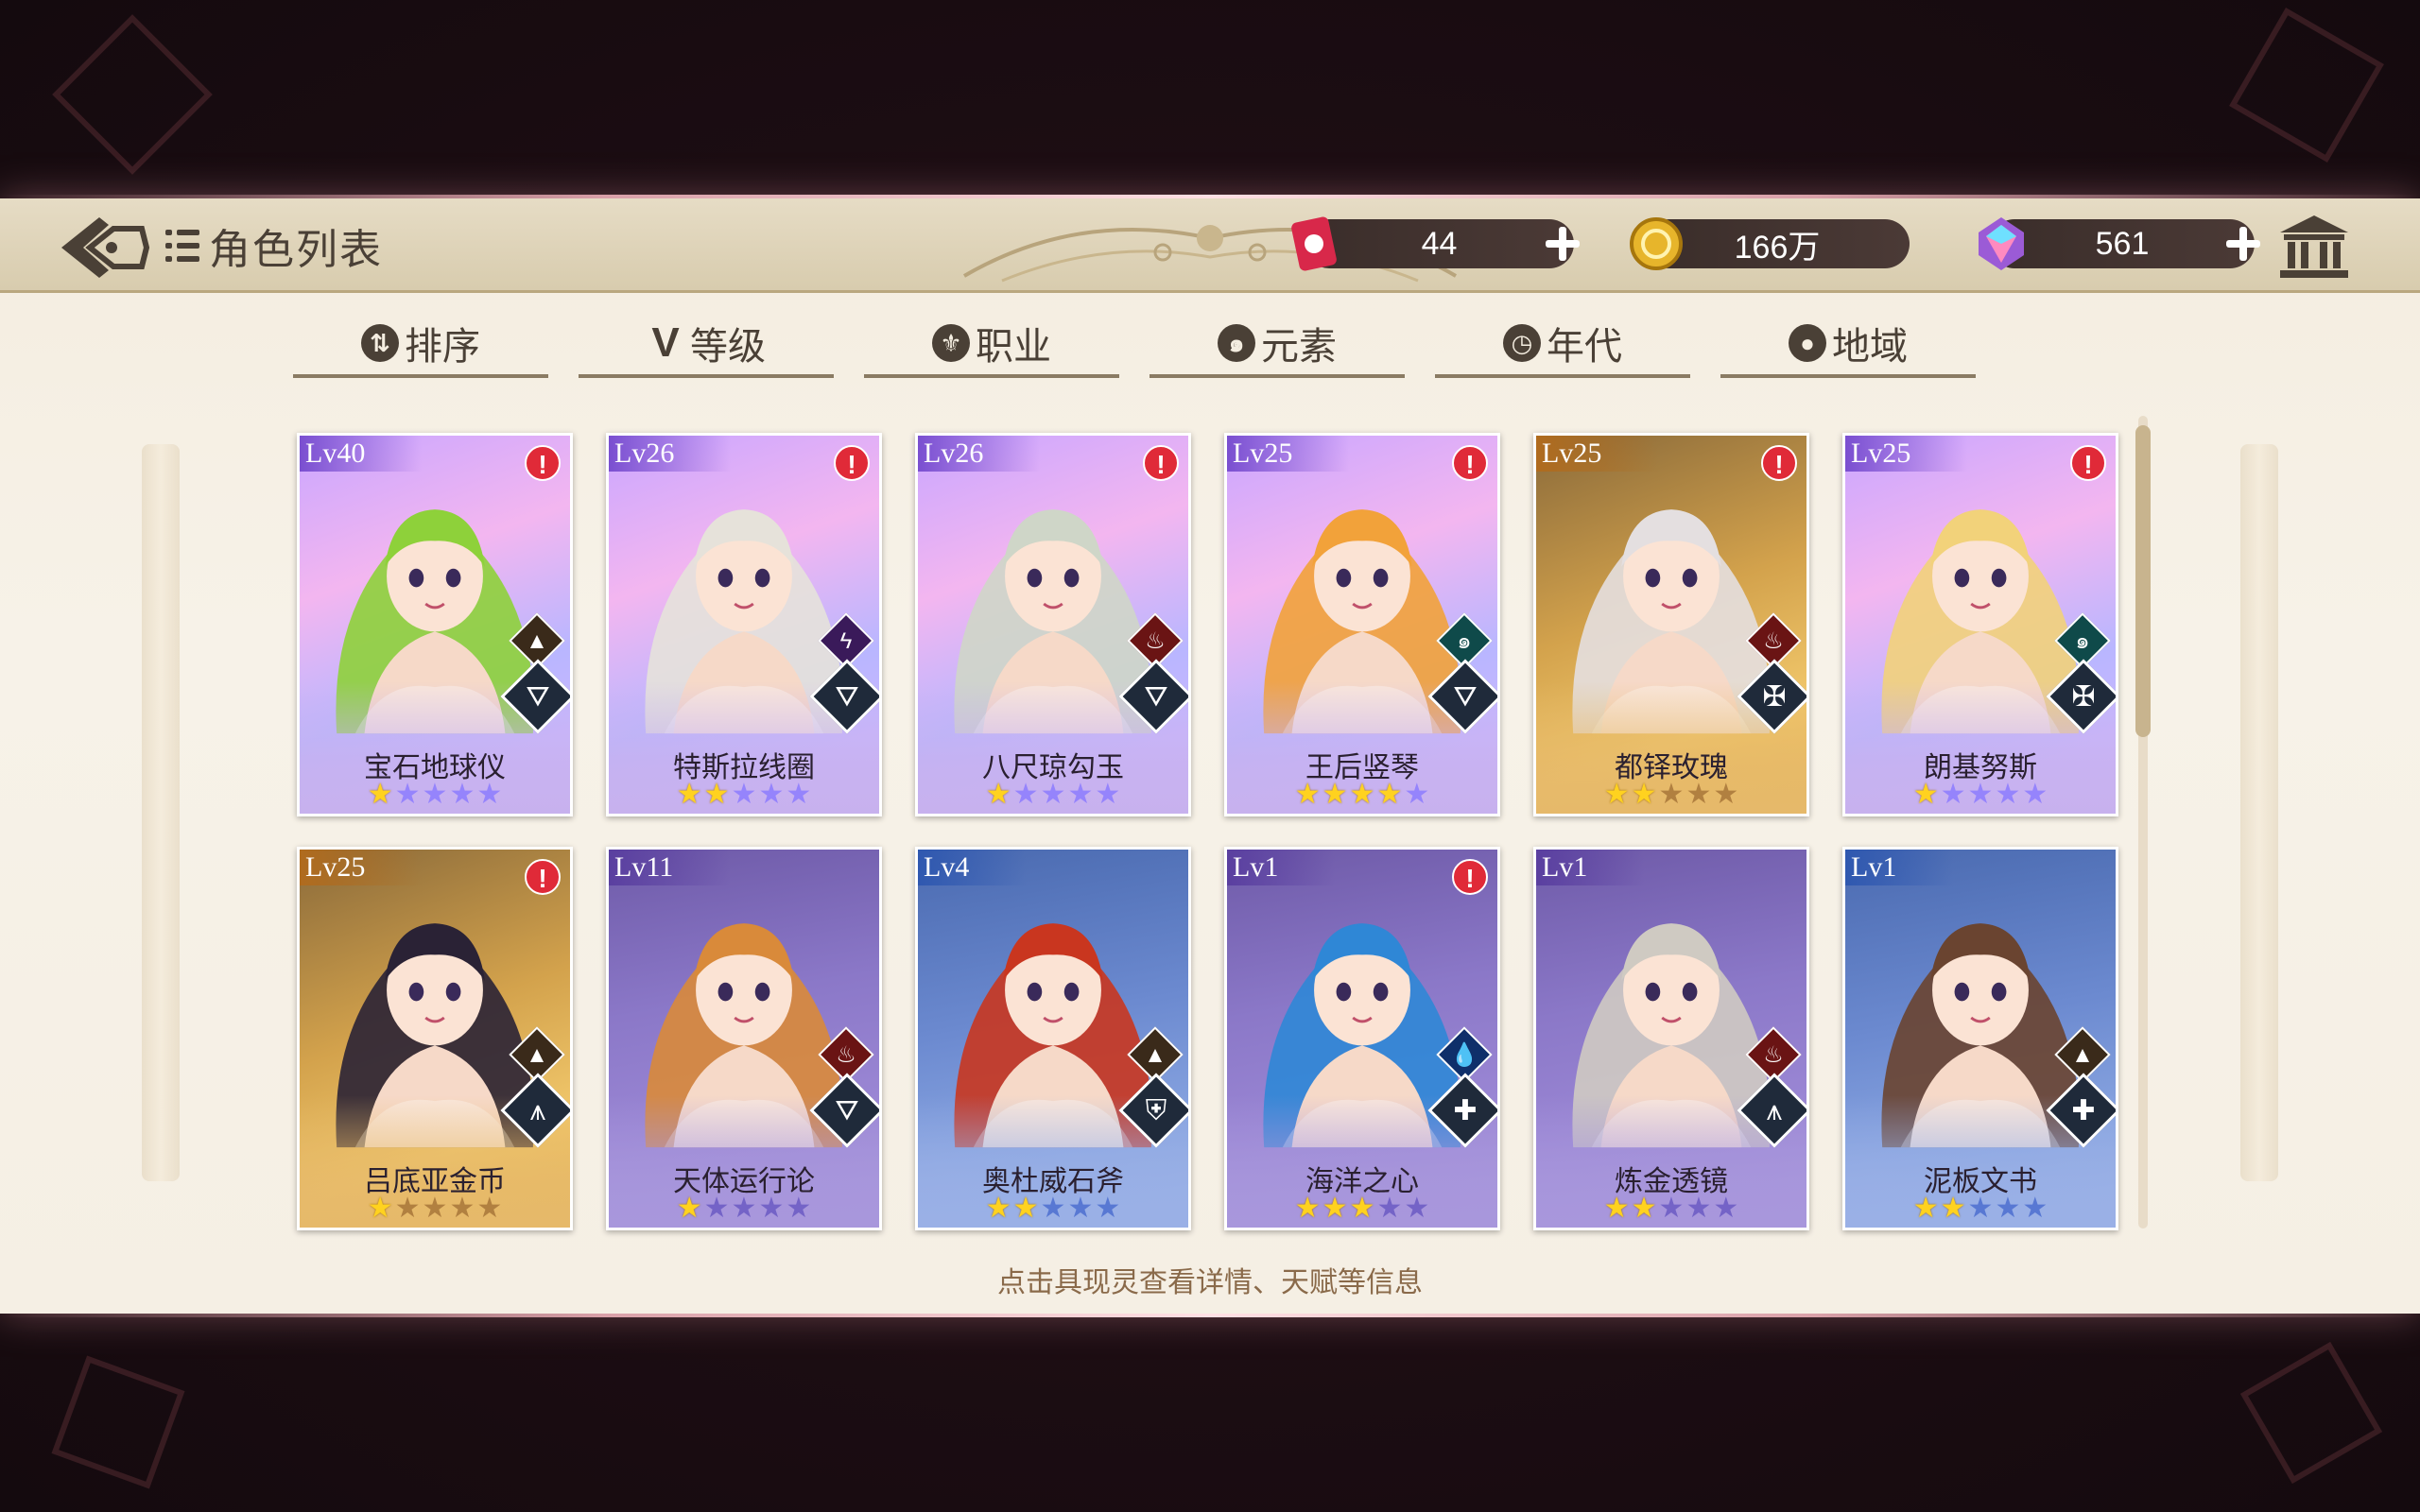  What do you see at coordinates (1236, 343) in the screenshot?
I see `element-icon: ๑` at bounding box center [1236, 343].